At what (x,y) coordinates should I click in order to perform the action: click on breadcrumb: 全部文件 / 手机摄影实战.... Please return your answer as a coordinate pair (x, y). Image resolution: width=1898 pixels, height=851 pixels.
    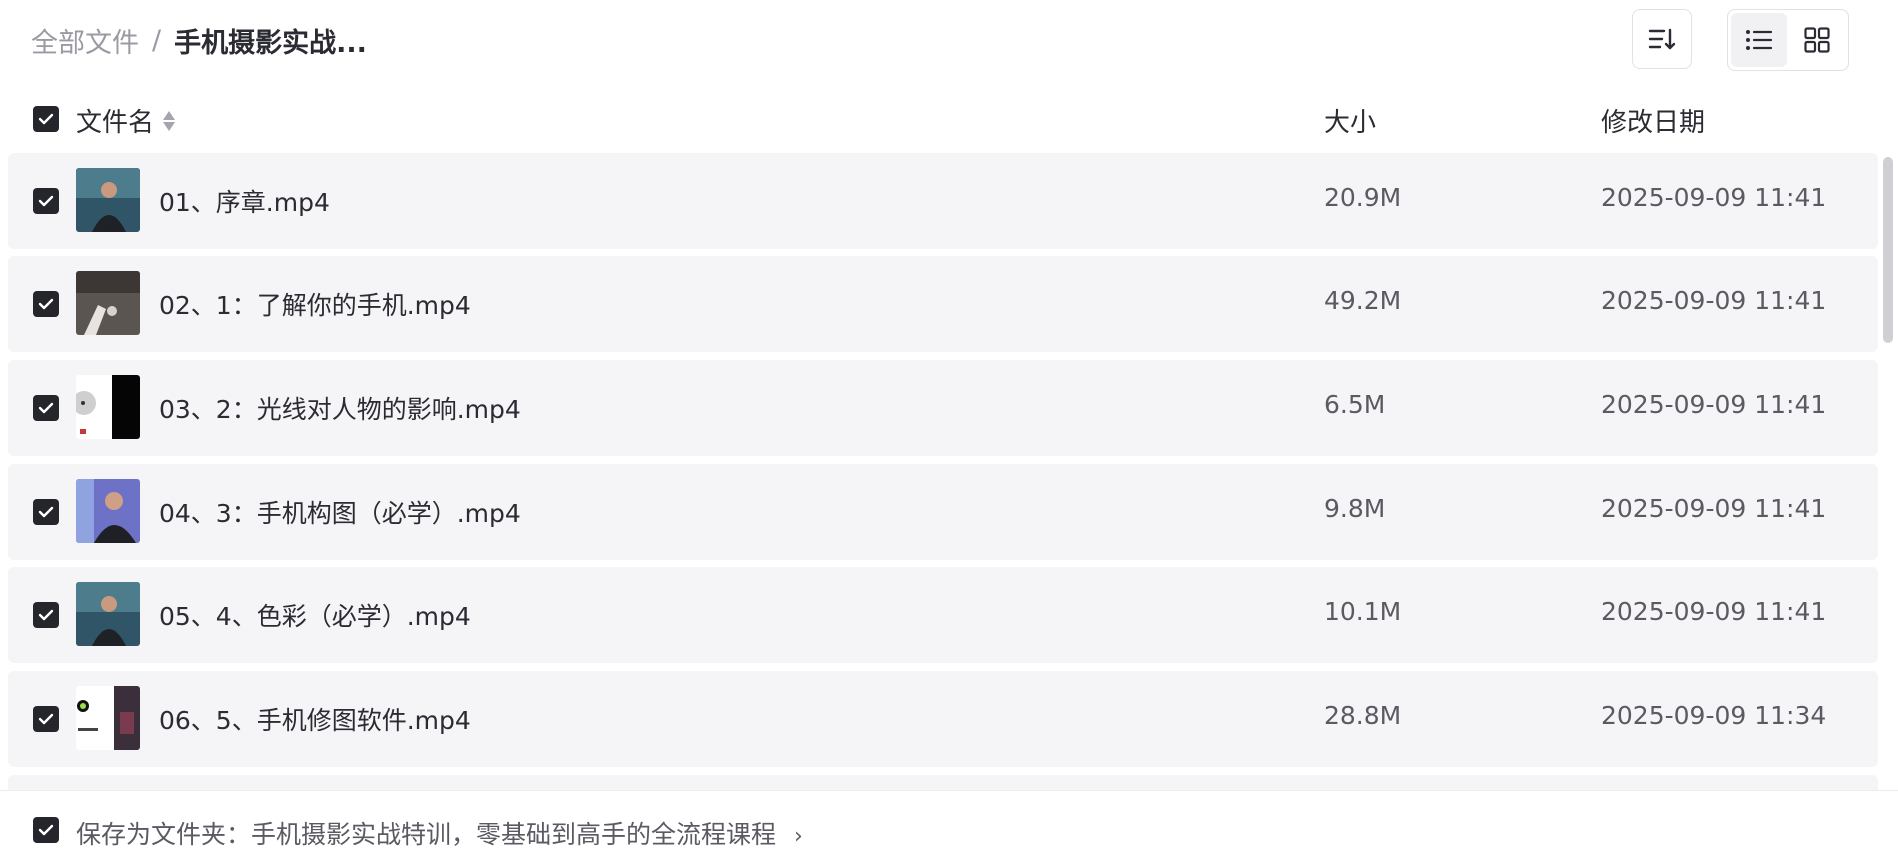
    Looking at the image, I should click on (199, 40).